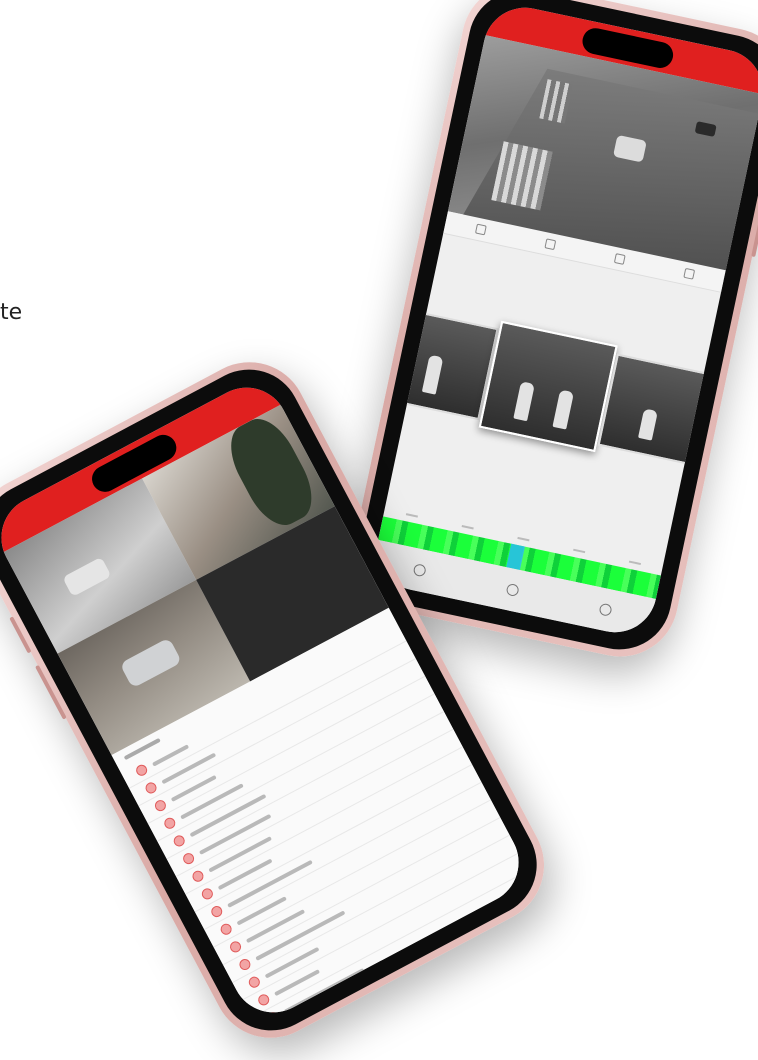  What do you see at coordinates (480, 229) in the screenshot?
I see `snapshot-icon` at bounding box center [480, 229].